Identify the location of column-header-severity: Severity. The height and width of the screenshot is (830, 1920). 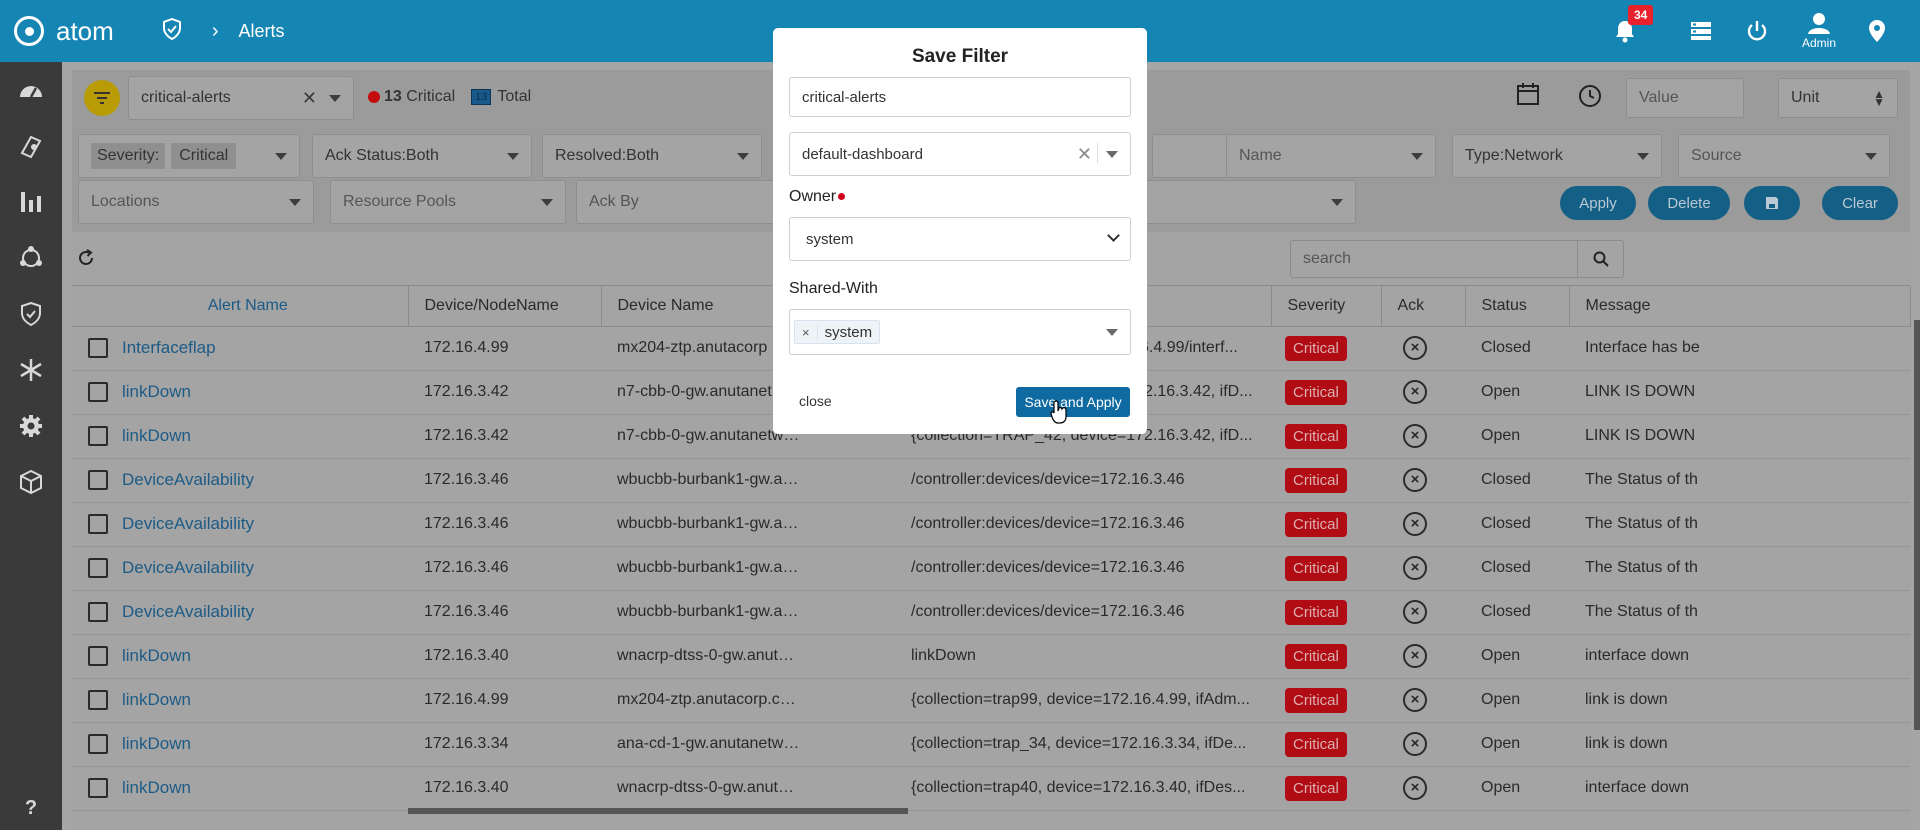
(1326, 306).